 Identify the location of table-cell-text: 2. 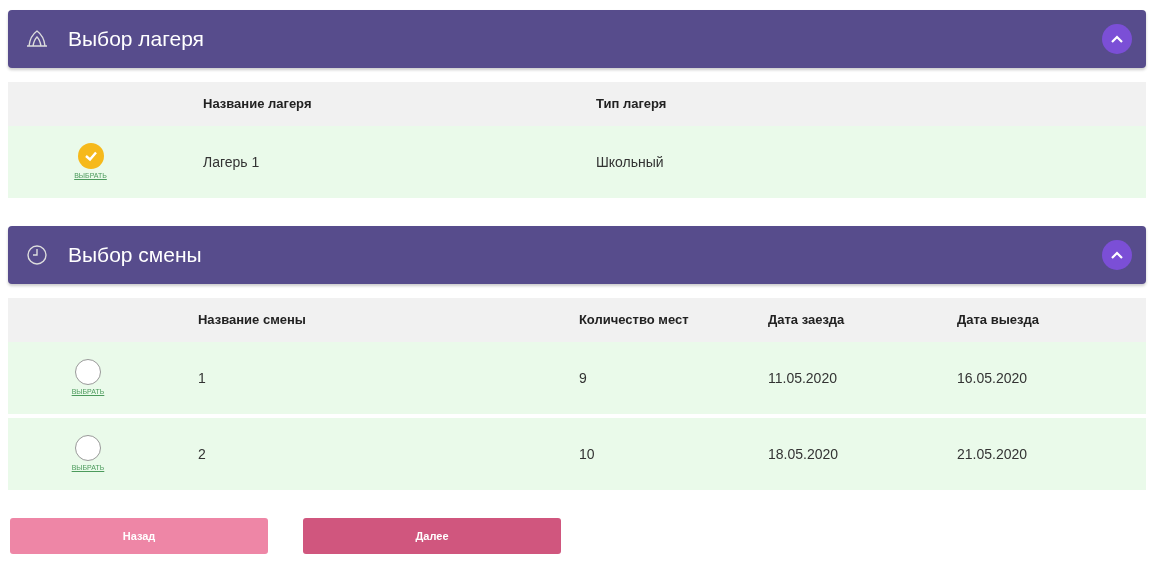
(202, 454).